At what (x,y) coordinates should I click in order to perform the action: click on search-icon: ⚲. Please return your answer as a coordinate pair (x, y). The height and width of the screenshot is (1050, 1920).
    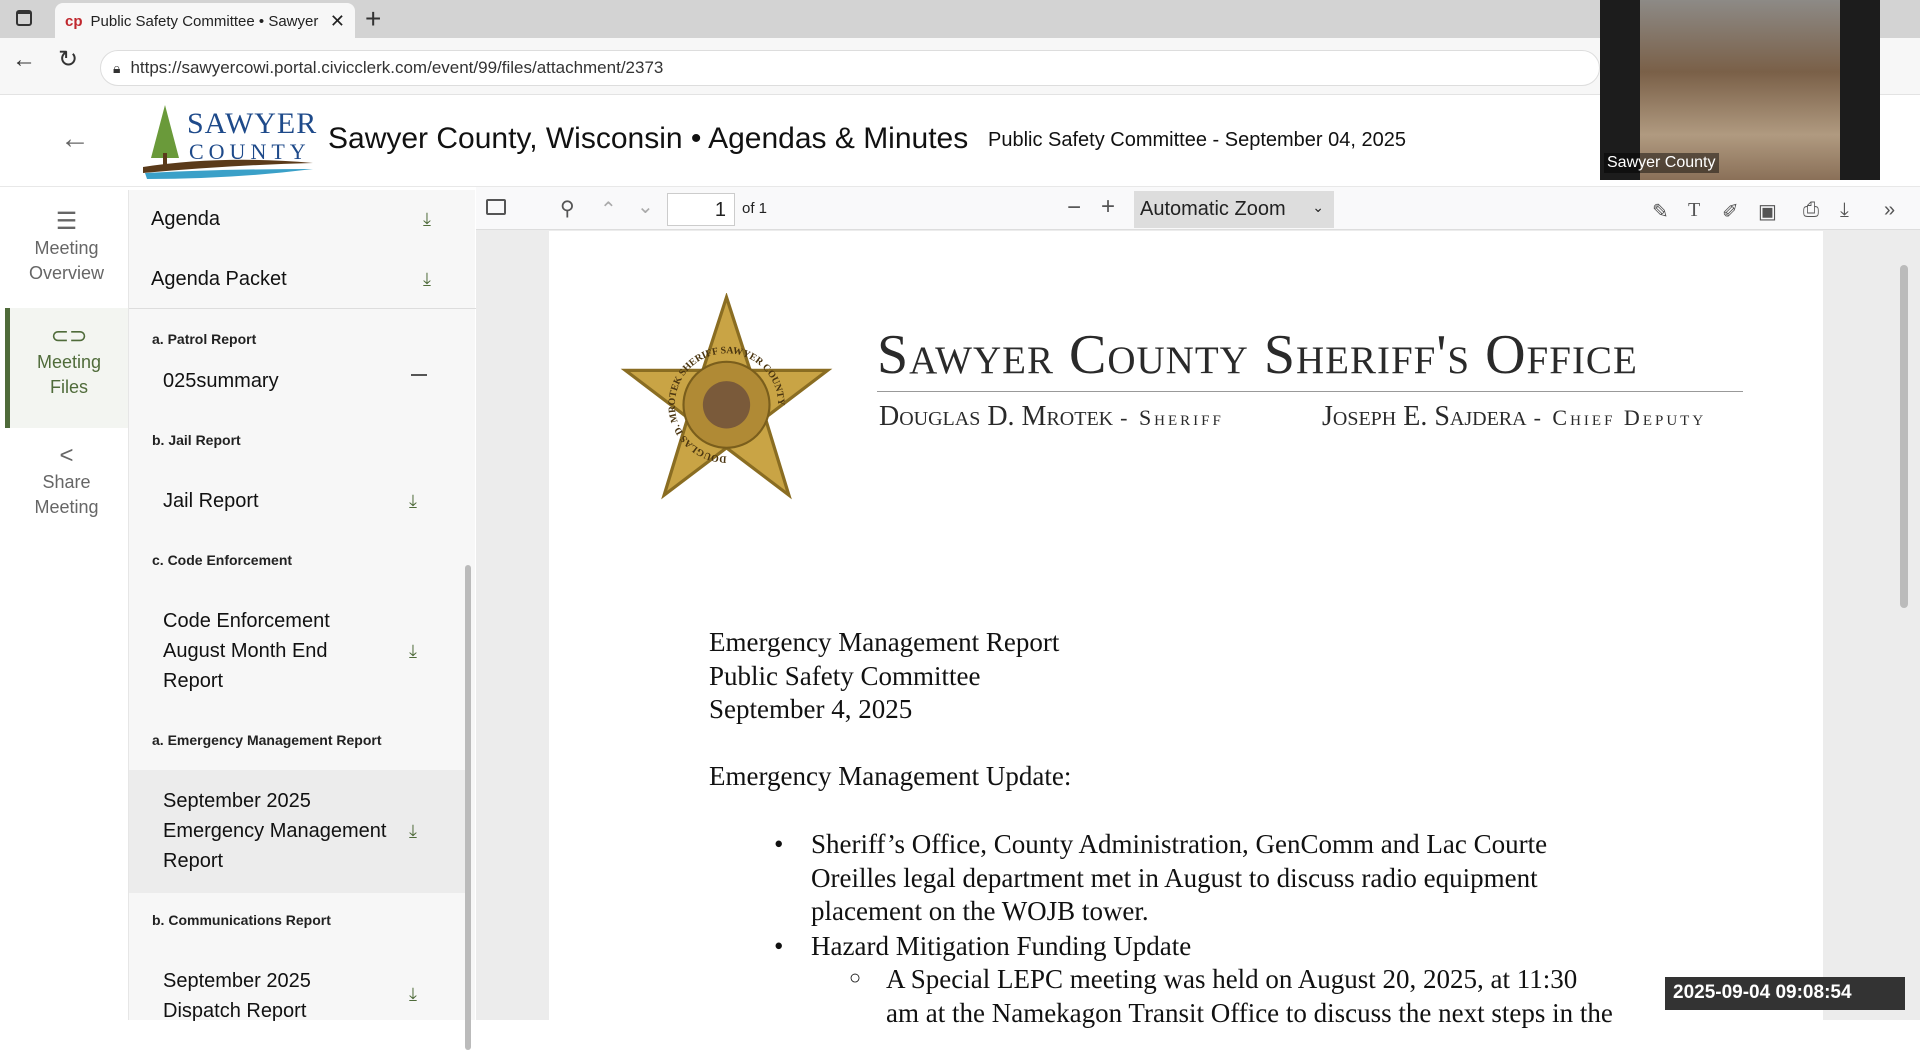
    Looking at the image, I should click on (567, 208).